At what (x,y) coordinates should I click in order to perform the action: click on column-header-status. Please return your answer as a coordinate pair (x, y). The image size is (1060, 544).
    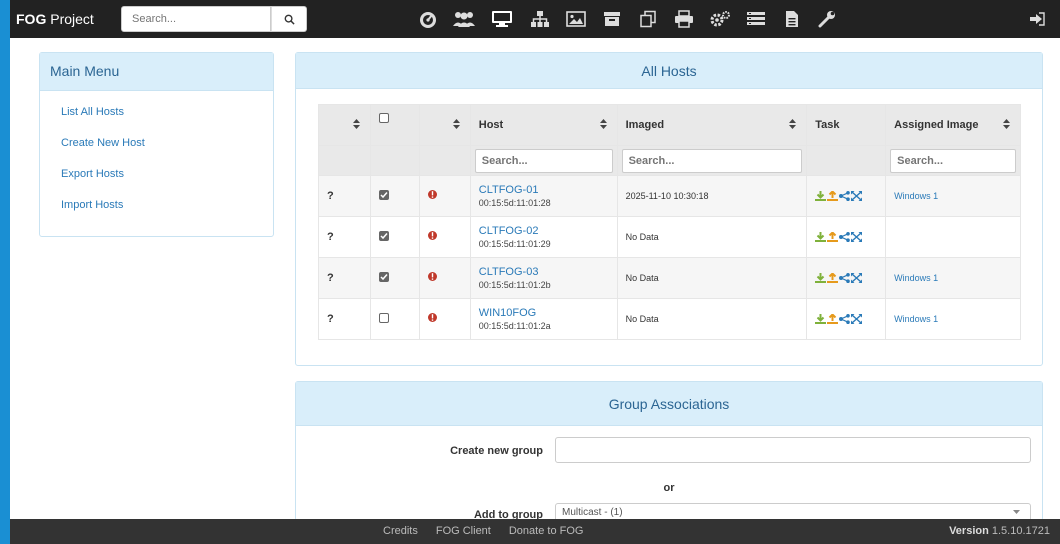
    Looking at the image, I should click on (344, 125).